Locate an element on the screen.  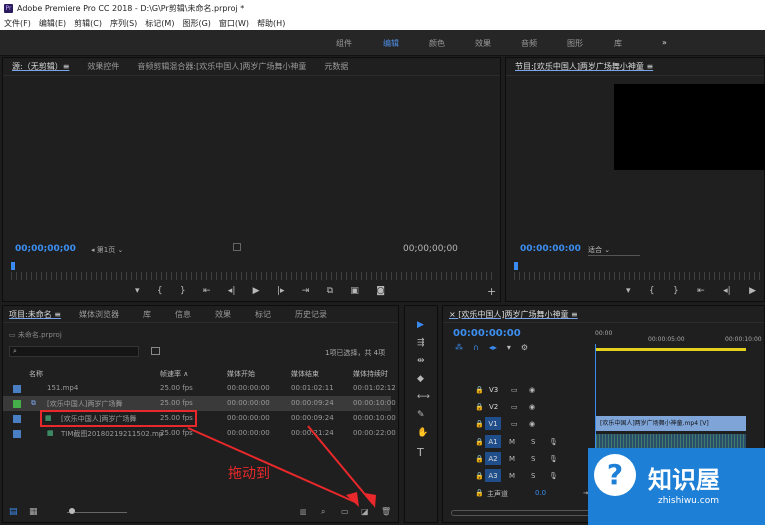
program-timecode: 00:00:00:00 is located at coordinates (550, 249).